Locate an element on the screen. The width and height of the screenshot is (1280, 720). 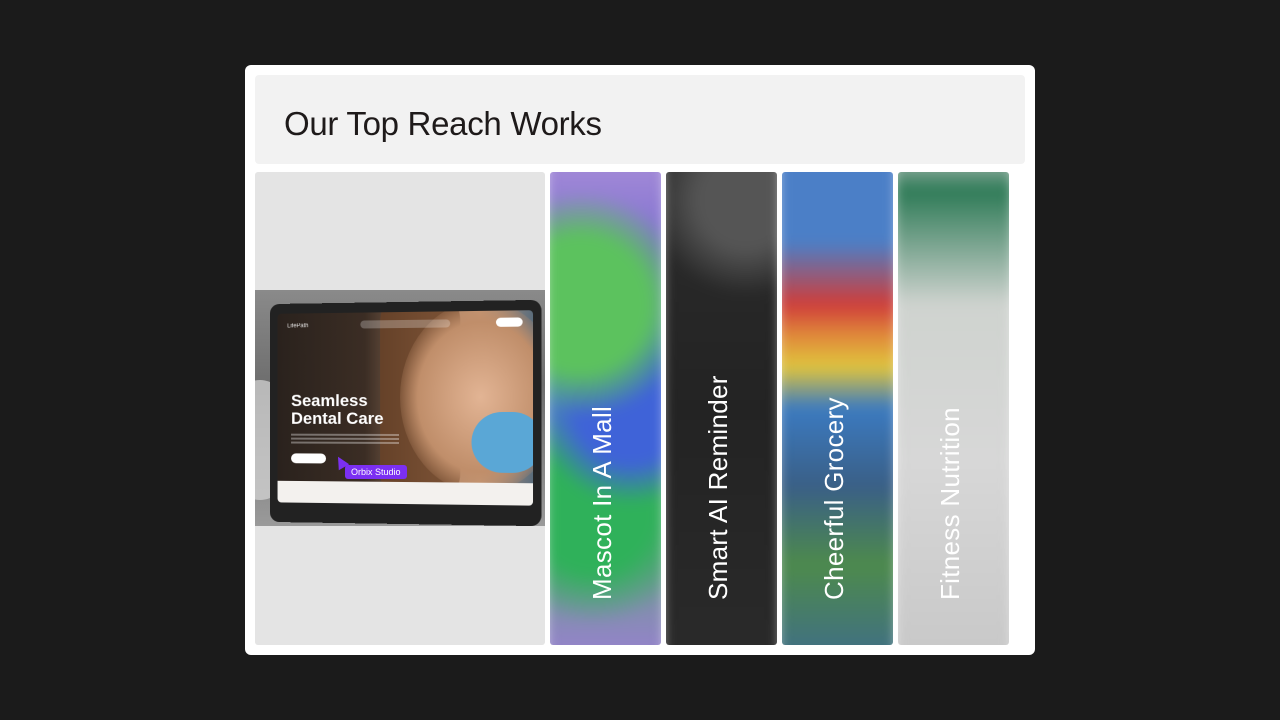
project-panel-grocery: Cheerful Grocery is located at coordinates (837, 408).